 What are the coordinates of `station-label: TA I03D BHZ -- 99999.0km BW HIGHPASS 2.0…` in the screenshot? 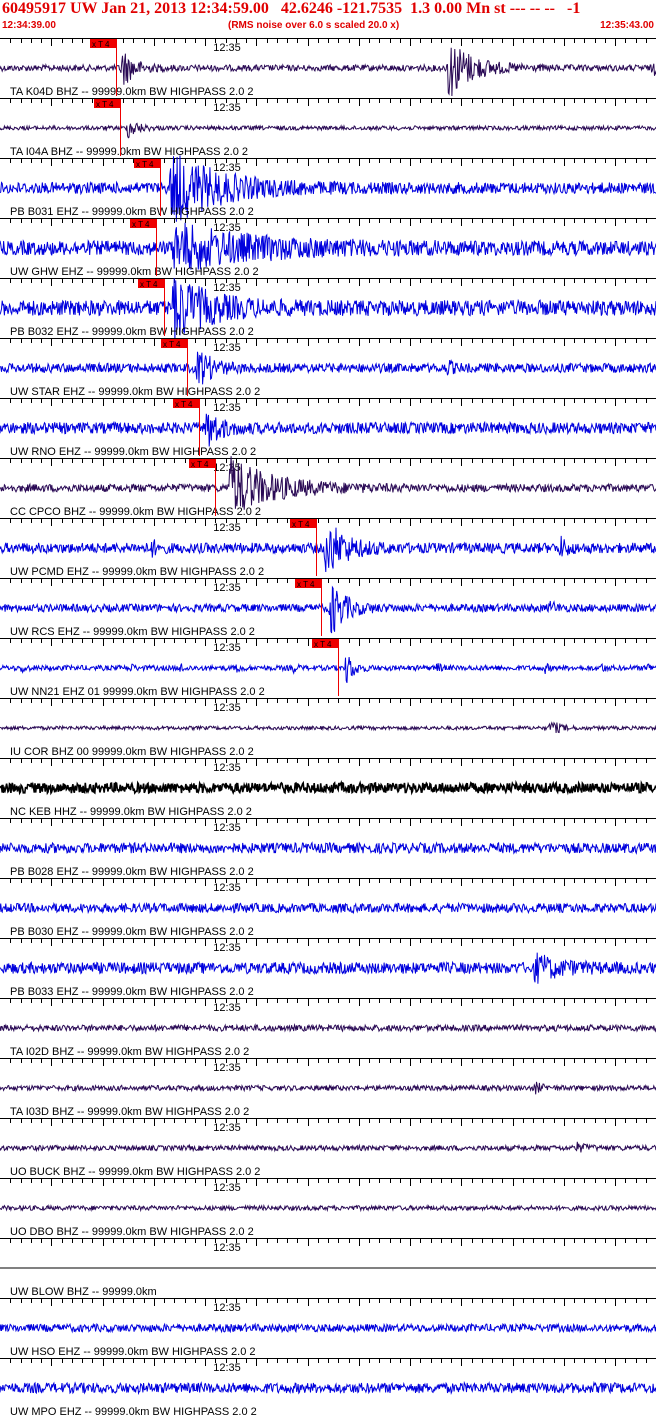 It's located at (129, 1112).